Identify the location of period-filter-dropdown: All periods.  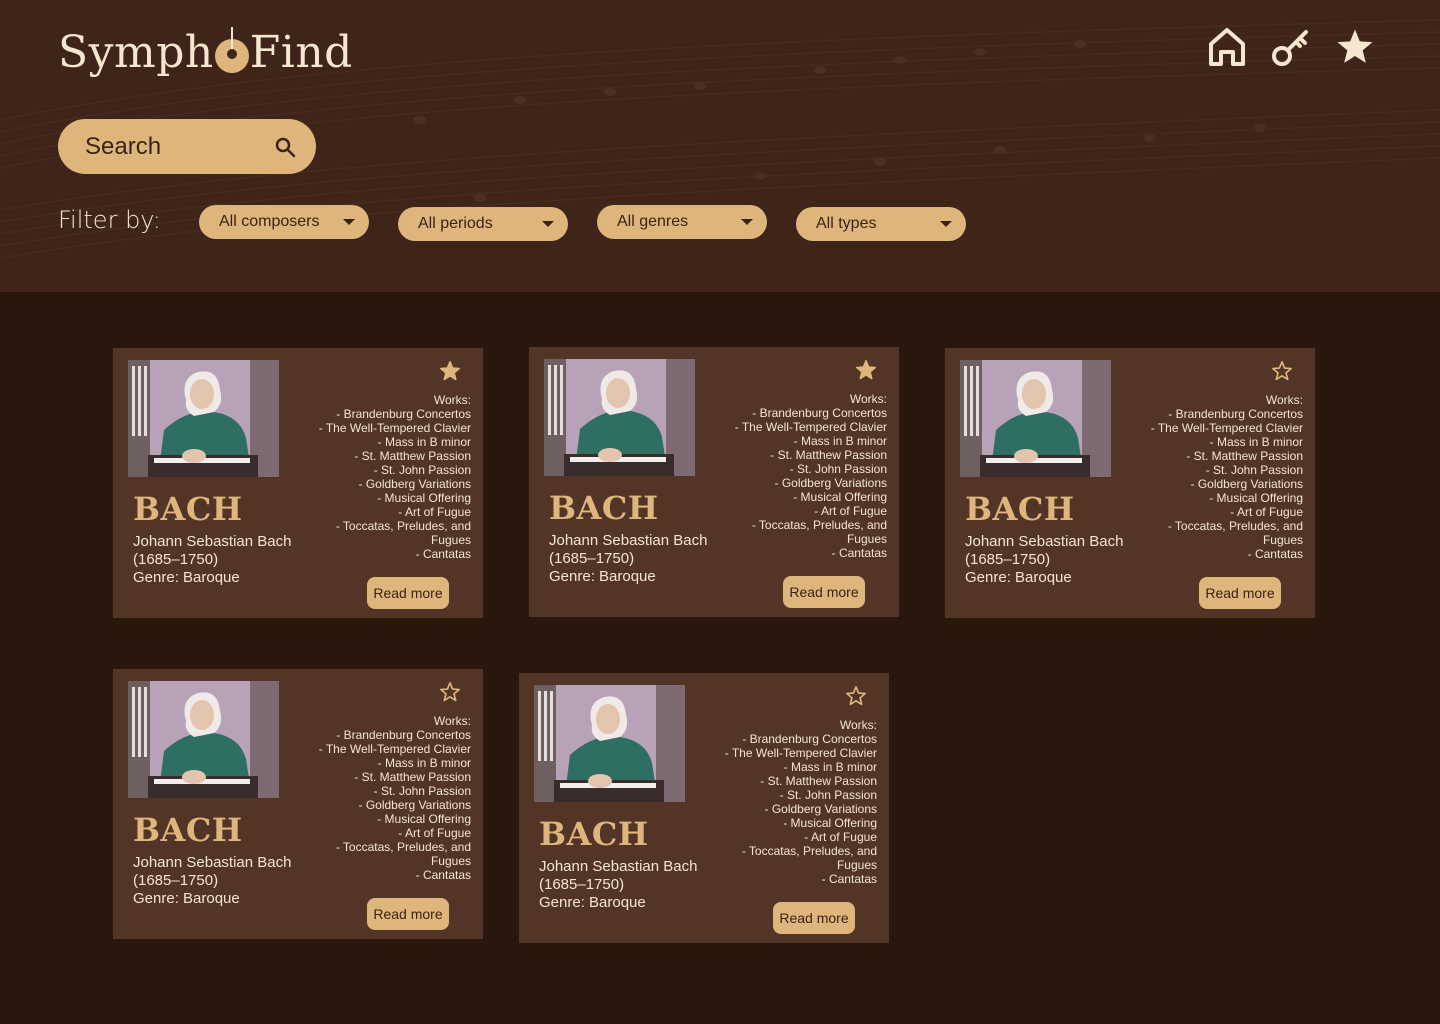
(483, 224).